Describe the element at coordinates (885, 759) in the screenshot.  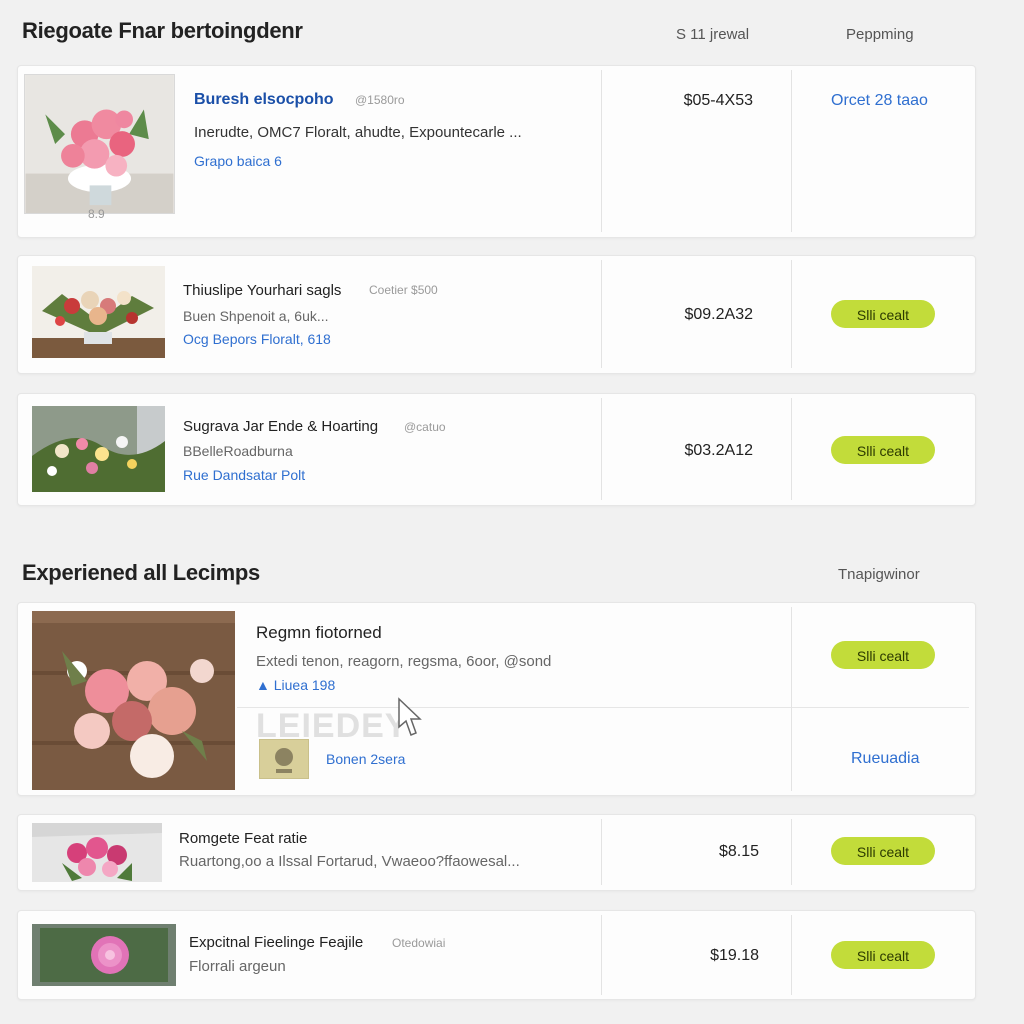
I see `side-link: Rueuadia` at that location.